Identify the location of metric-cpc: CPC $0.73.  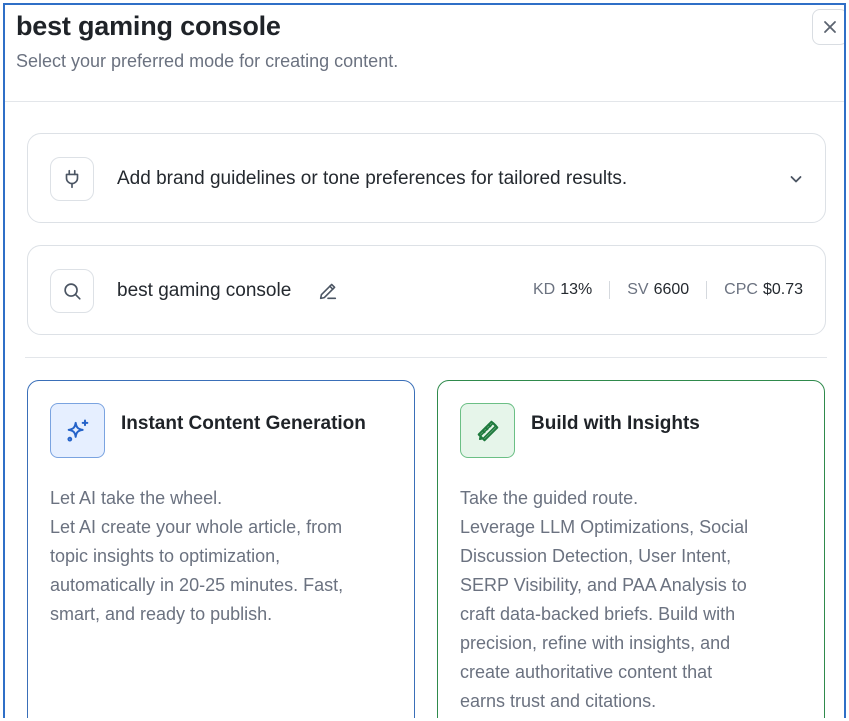
(763, 290).